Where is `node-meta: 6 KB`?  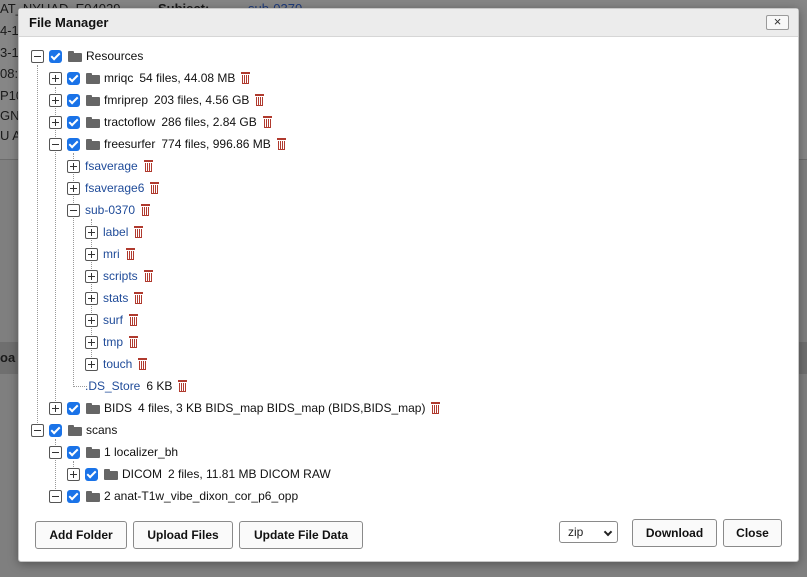 node-meta: 6 KB is located at coordinates (159, 386).